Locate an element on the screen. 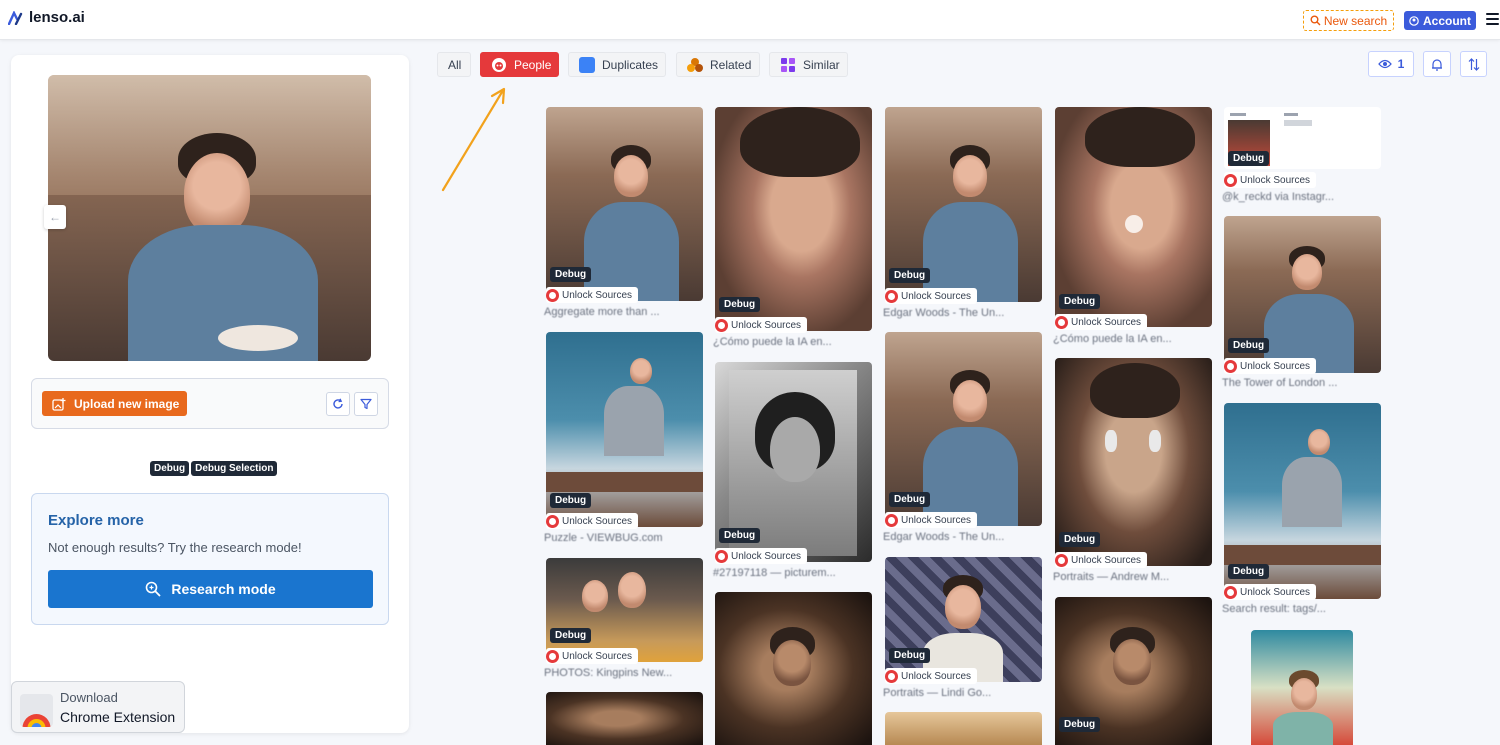 This screenshot has height=745, width=1500. debug-tag: Debug is located at coordinates (170, 468).